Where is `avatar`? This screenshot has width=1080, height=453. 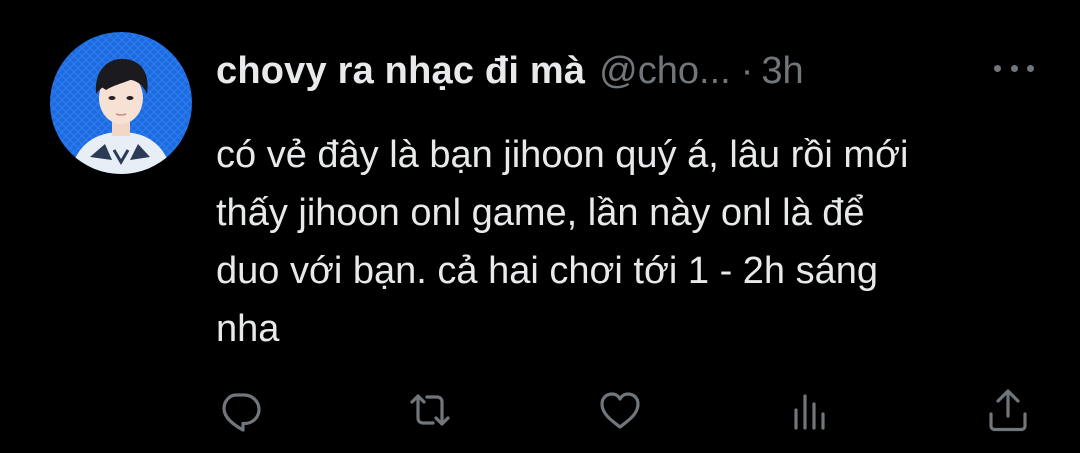 avatar is located at coordinates (121, 103).